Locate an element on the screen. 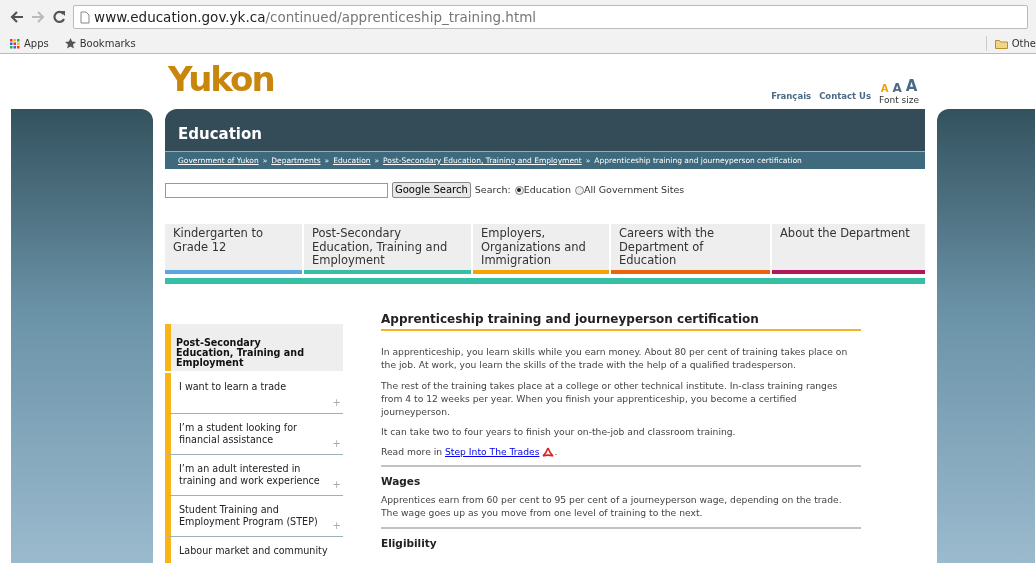 This screenshot has width=1036, height=563. sidebar-item: Labour market and community is located at coordinates (254, 550).